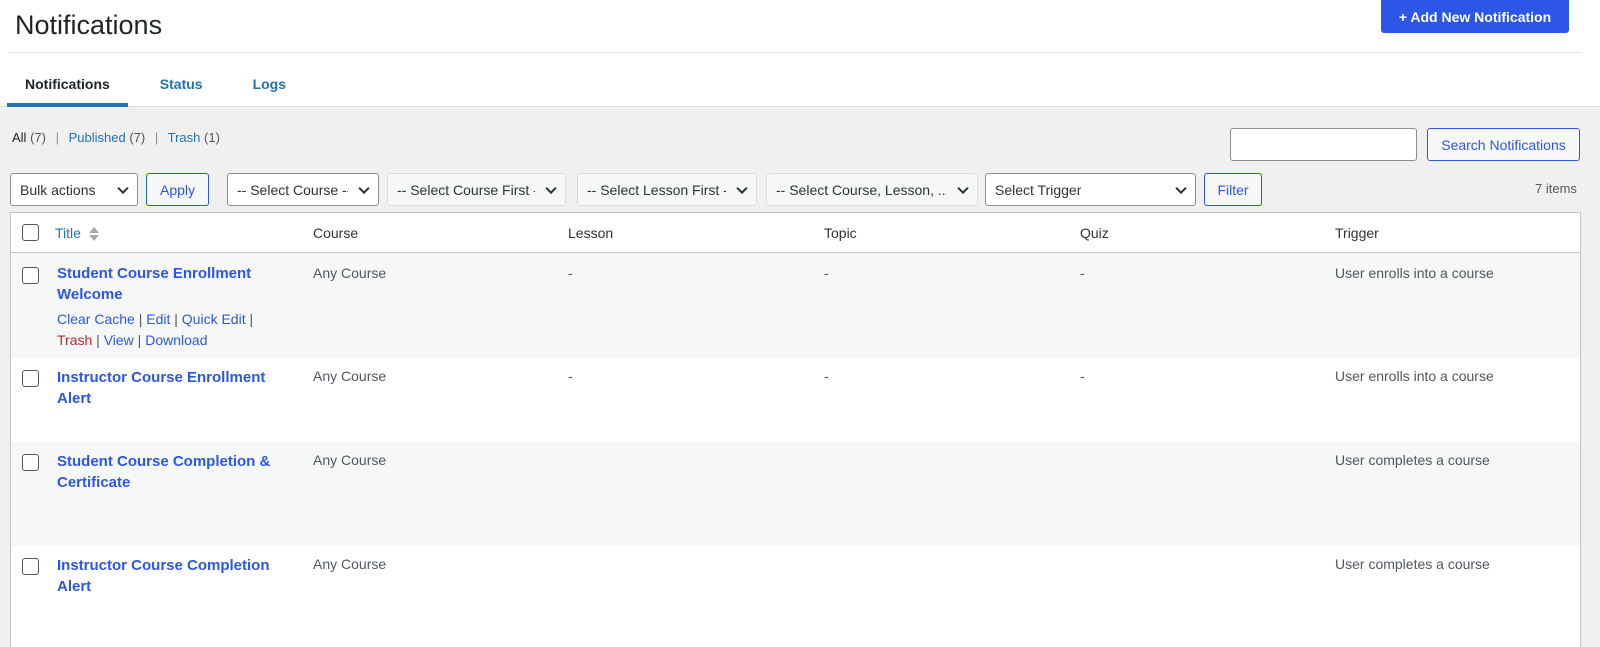  What do you see at coordinates (466, 189) in the screenshot?
I see `lesson-select-value: -- Select Course First --` at bounding box center [466, 189].